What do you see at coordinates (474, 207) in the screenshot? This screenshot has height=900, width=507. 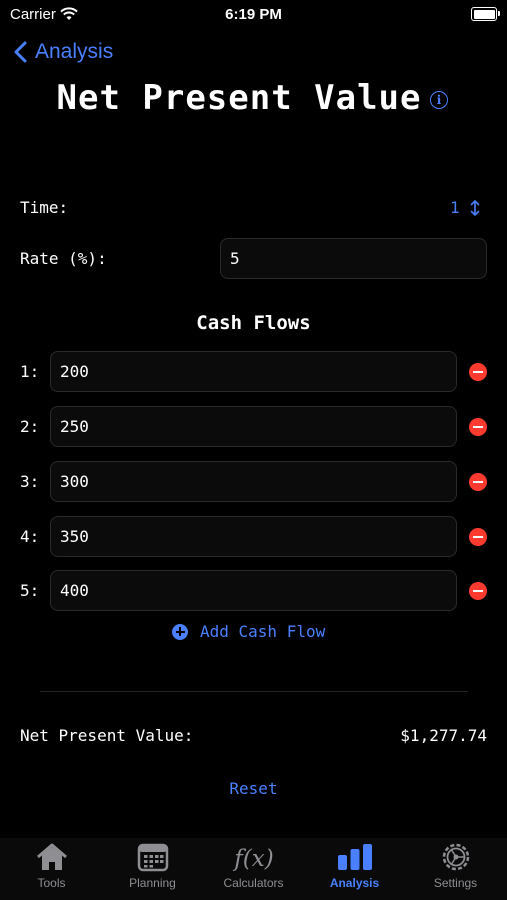 I see `up-down-arrows-icon` at bounding box center [474, 207].